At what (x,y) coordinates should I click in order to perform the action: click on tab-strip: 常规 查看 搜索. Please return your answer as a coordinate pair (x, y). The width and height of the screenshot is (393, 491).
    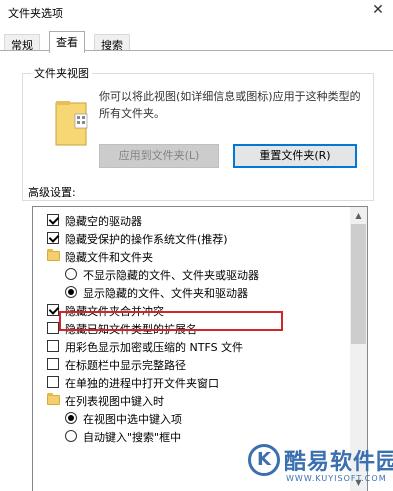
    Looking at the image, I should click on (196, 42).